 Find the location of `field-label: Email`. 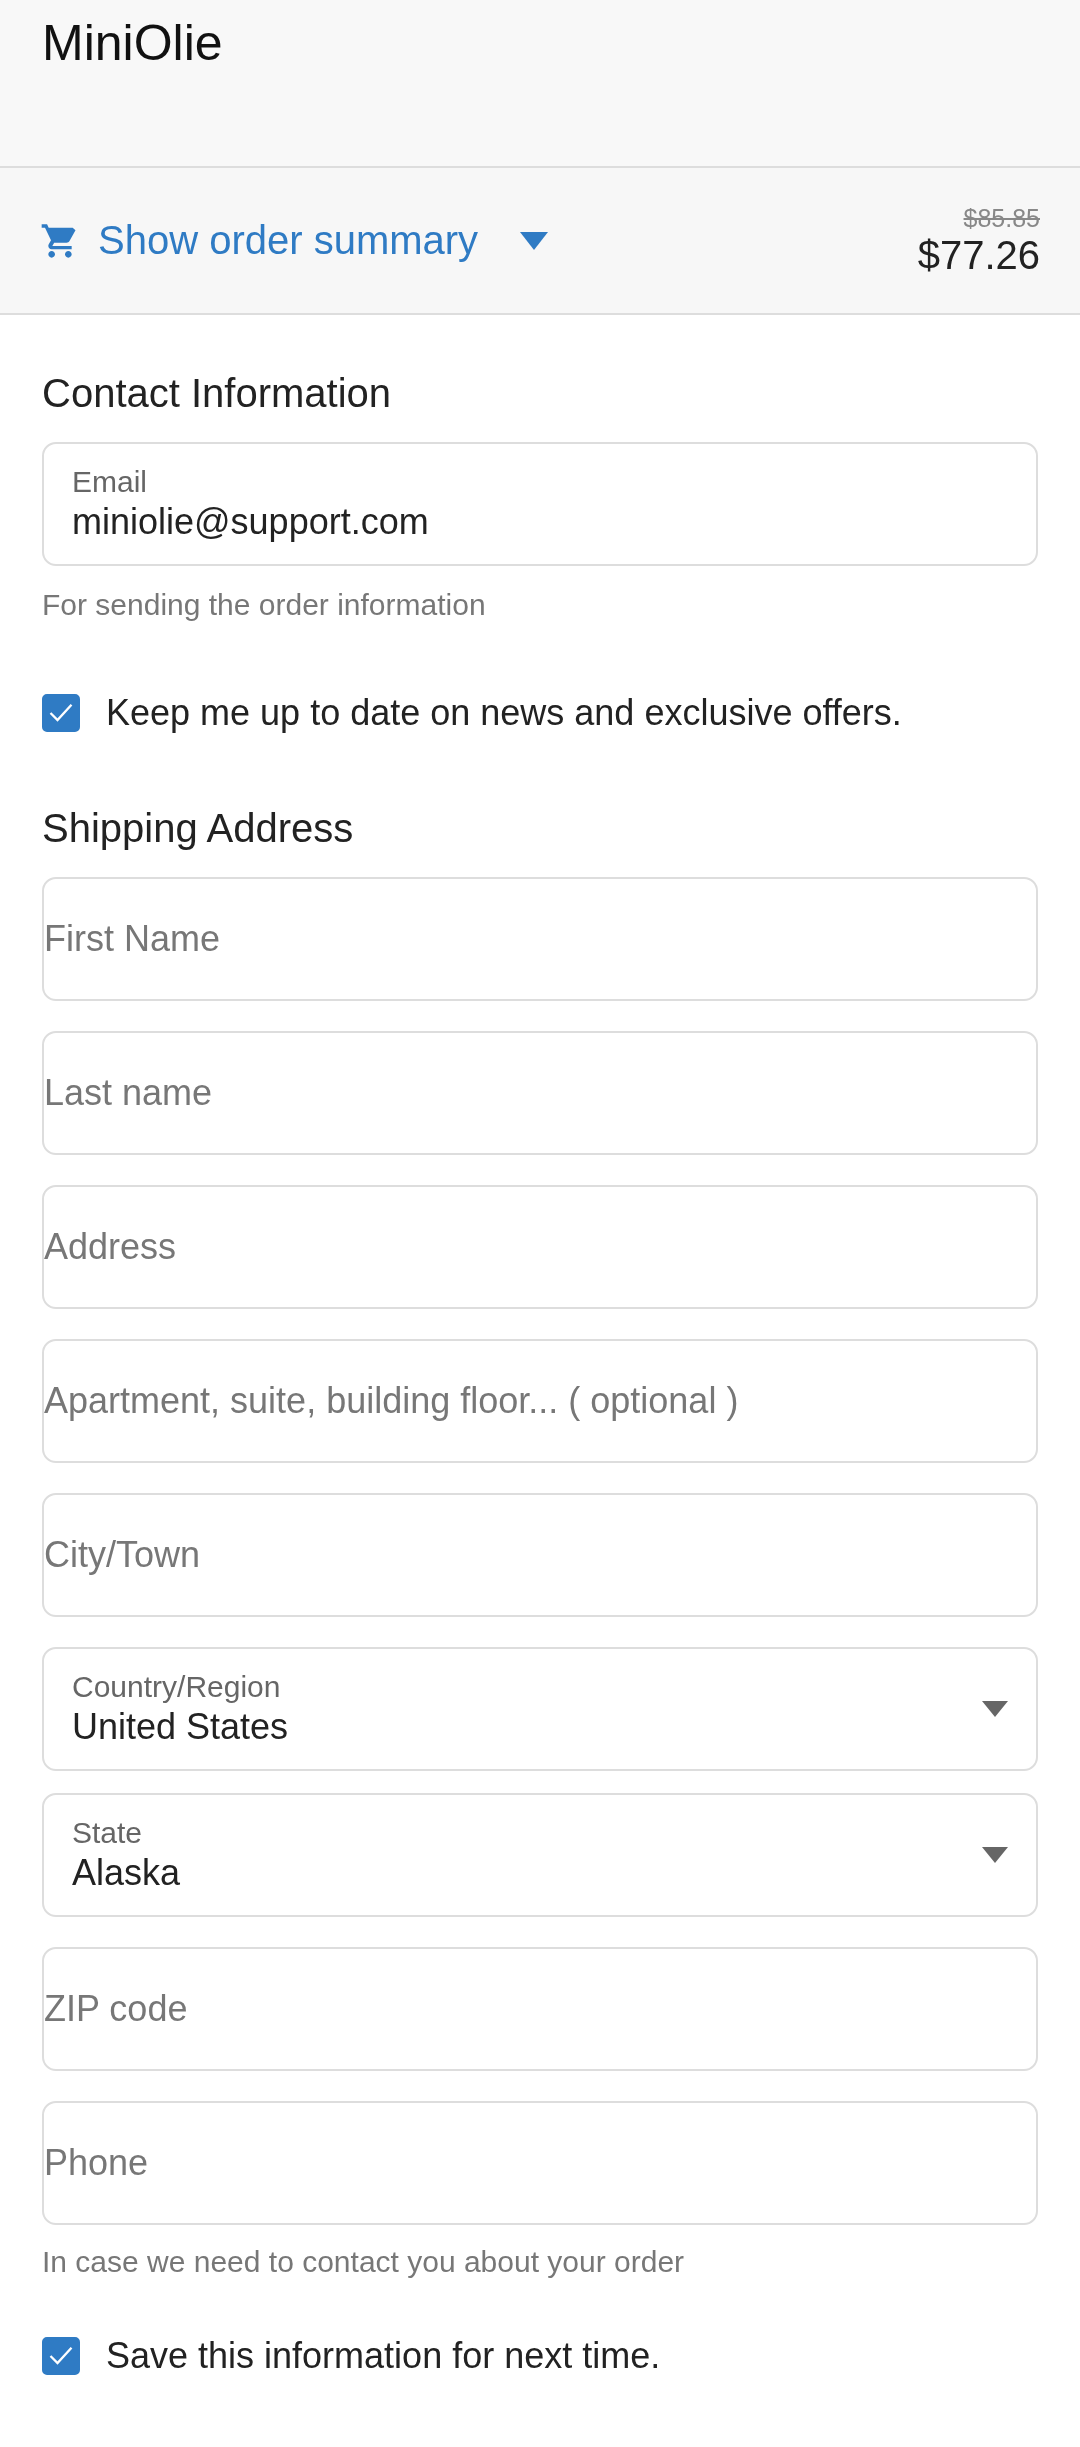

field-label: Email is located at coordinates (110, 482).